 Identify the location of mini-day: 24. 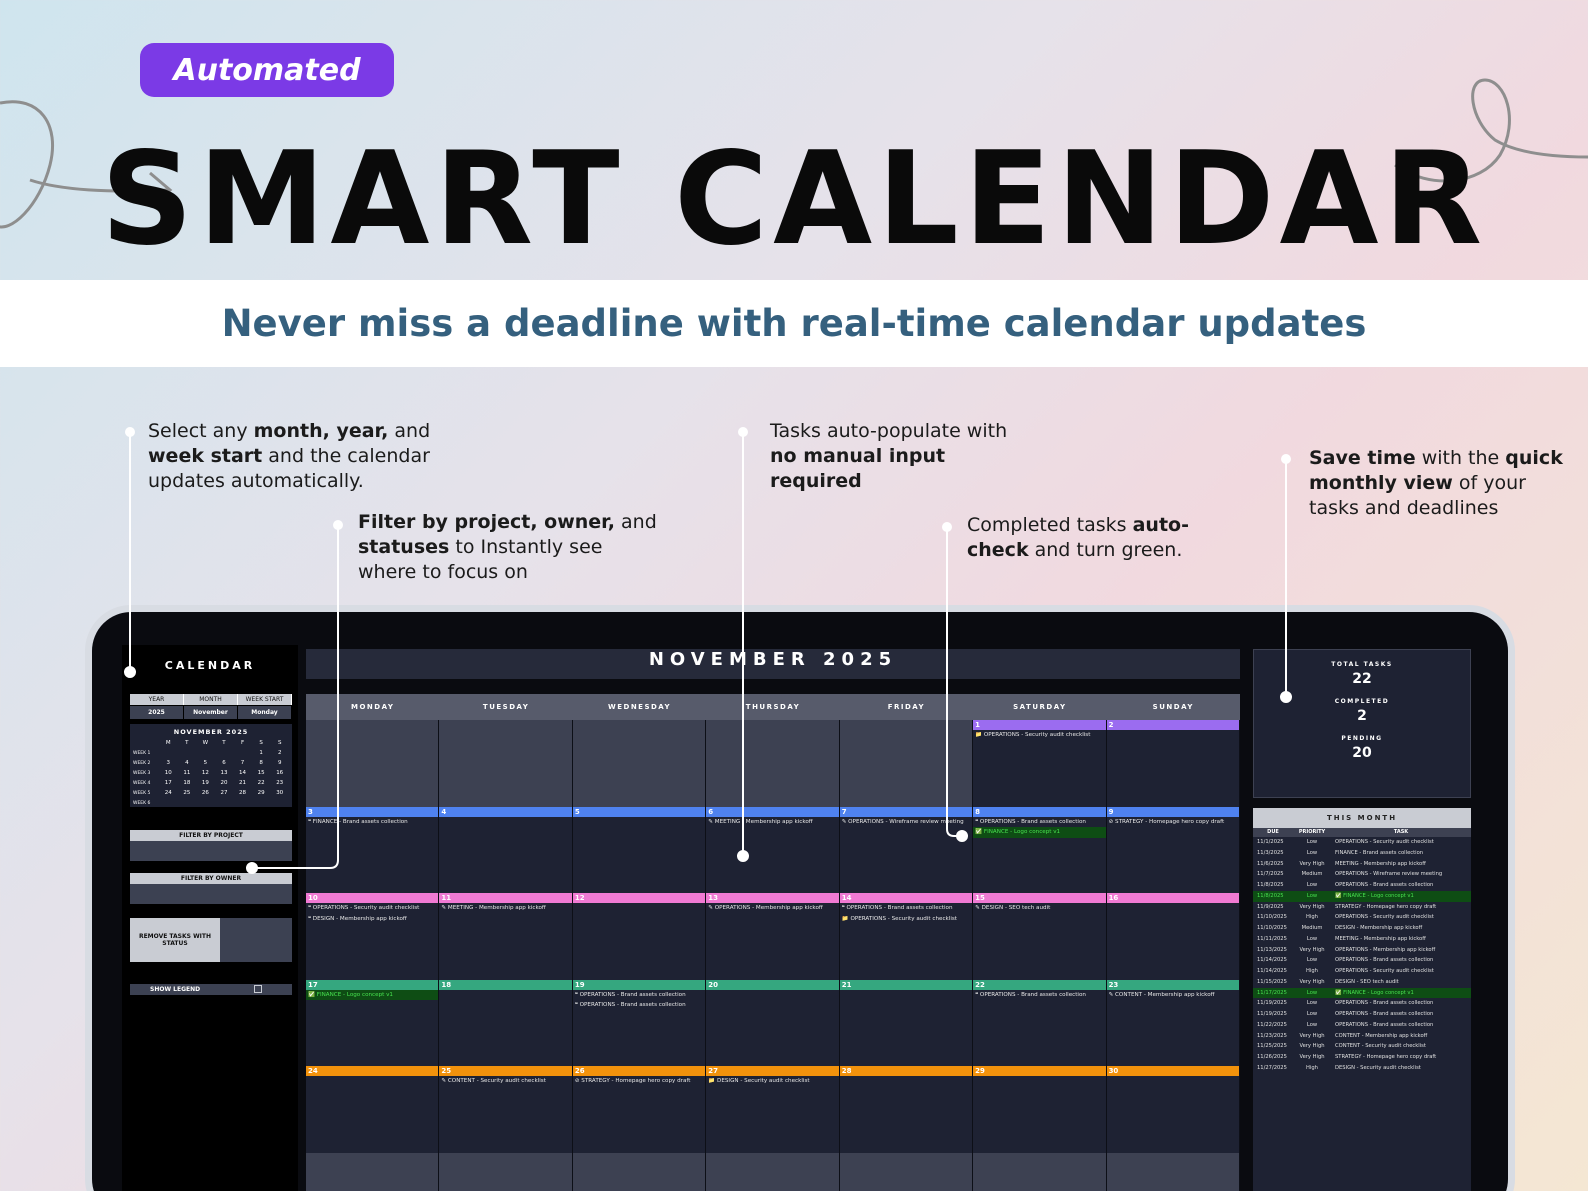
(168, 793).